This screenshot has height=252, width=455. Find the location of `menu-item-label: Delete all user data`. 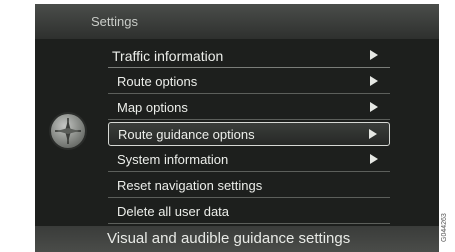

menu-item-label: Delete all user data is located at coordinates (173, 211).